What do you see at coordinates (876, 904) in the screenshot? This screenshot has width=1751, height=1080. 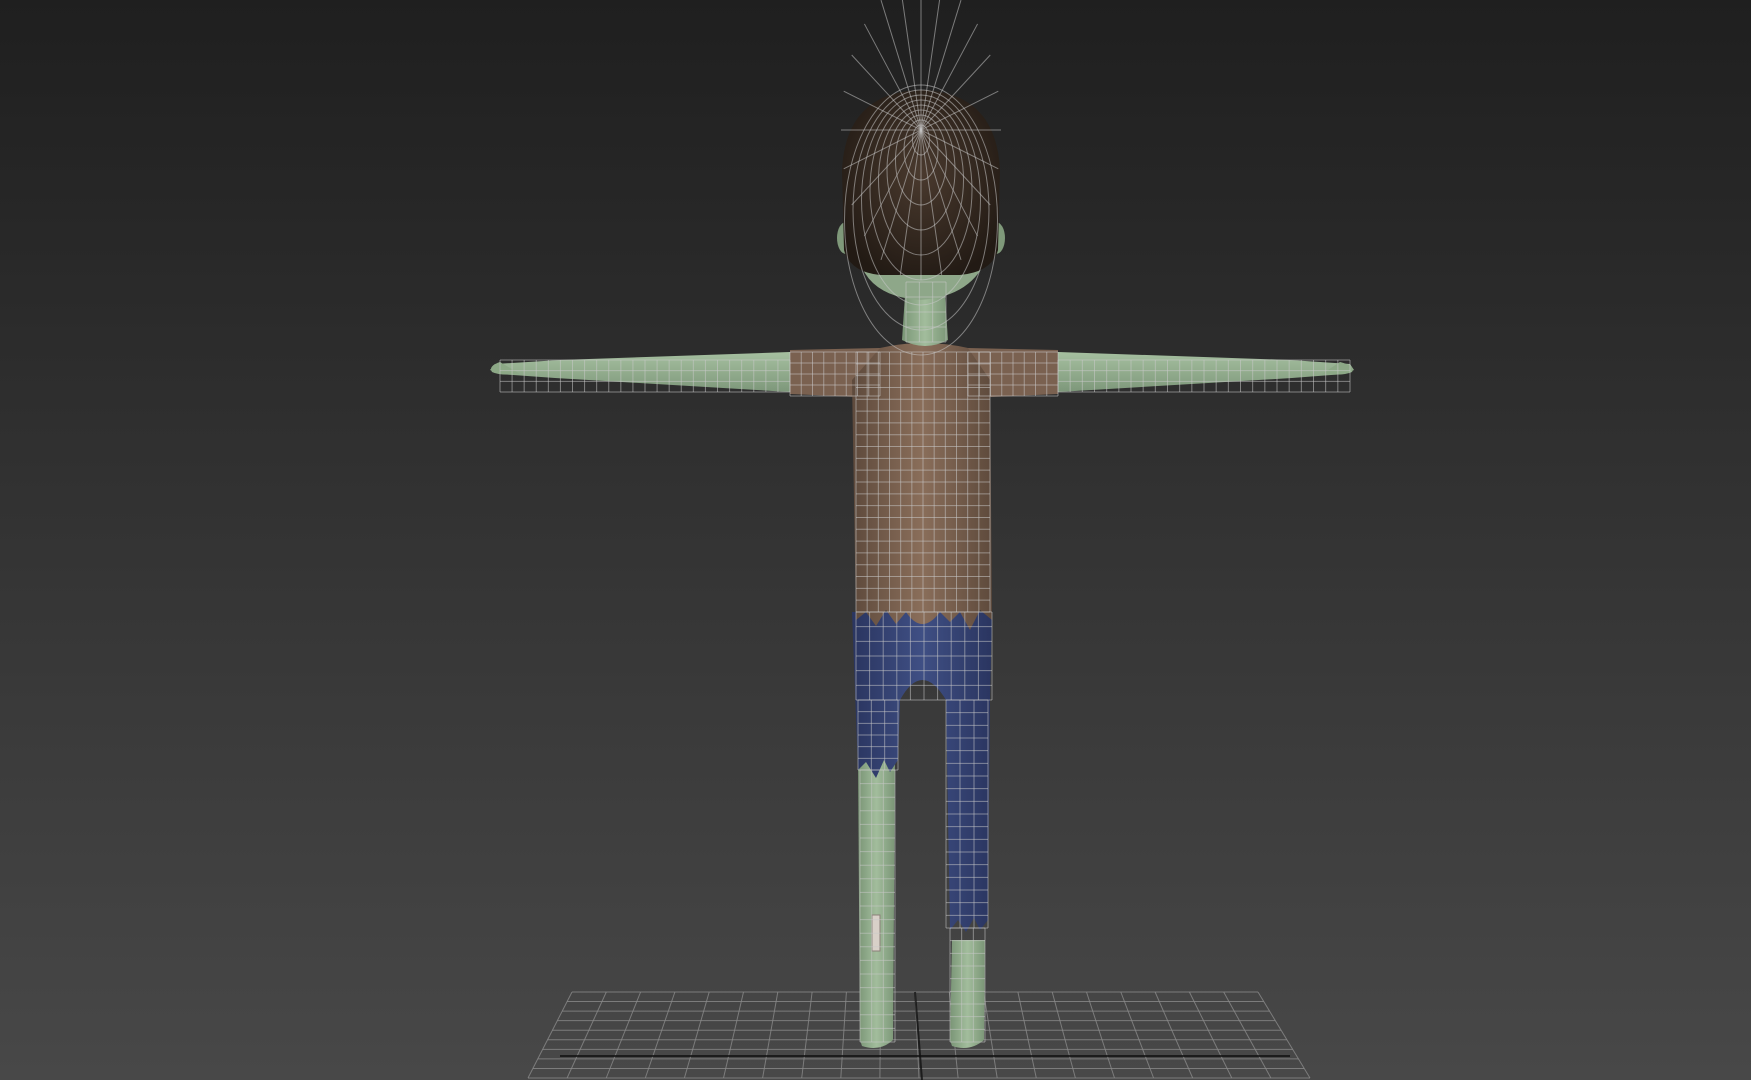 I see `left-leg` at bounding box center [876, 904].